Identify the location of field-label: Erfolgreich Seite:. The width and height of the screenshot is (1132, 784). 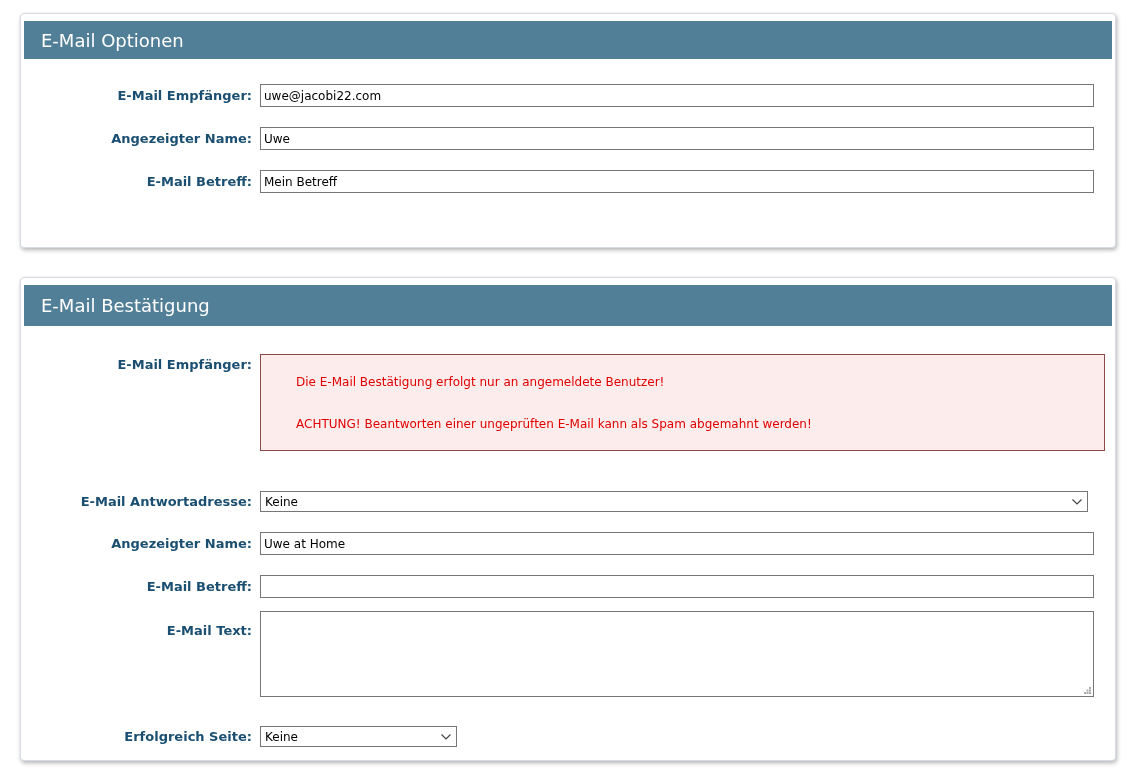
(188, 736).